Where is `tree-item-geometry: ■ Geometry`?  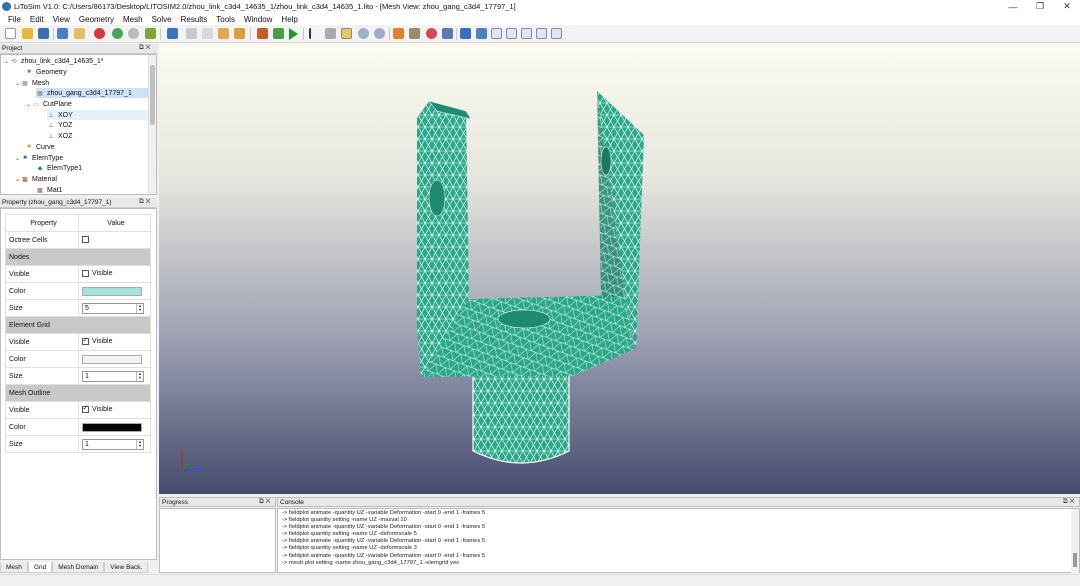 tree-item-geometry: ■ Geometry is located at coordinates (46, 72).